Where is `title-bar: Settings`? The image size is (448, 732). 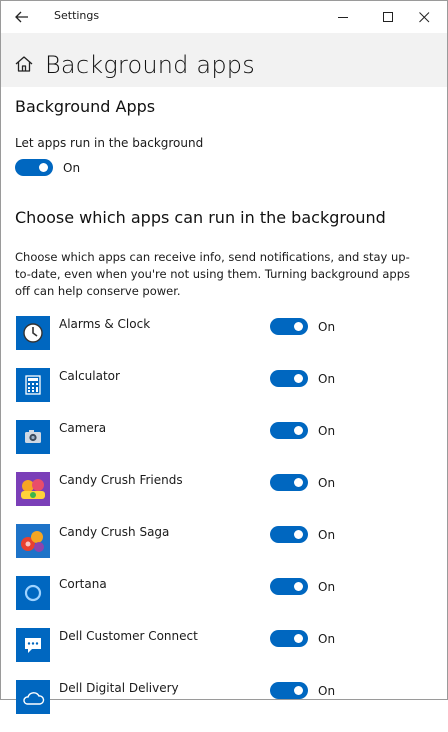
title-bar: Settings is located at coordinates (224, 17).